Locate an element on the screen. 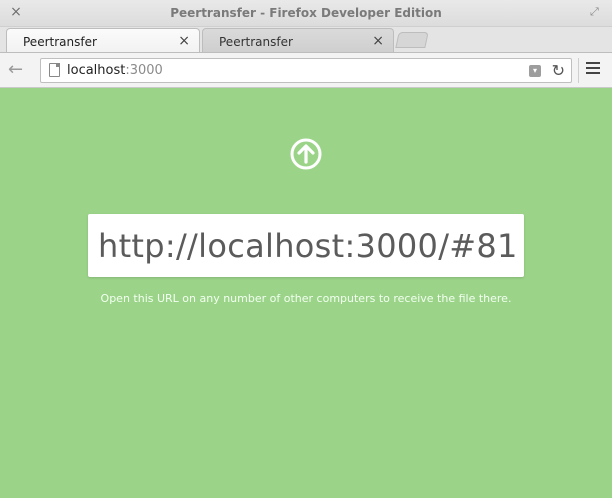 The height and width of the screenshot is (498, 612). url-host: localhost is located at coordinates (96, 70).